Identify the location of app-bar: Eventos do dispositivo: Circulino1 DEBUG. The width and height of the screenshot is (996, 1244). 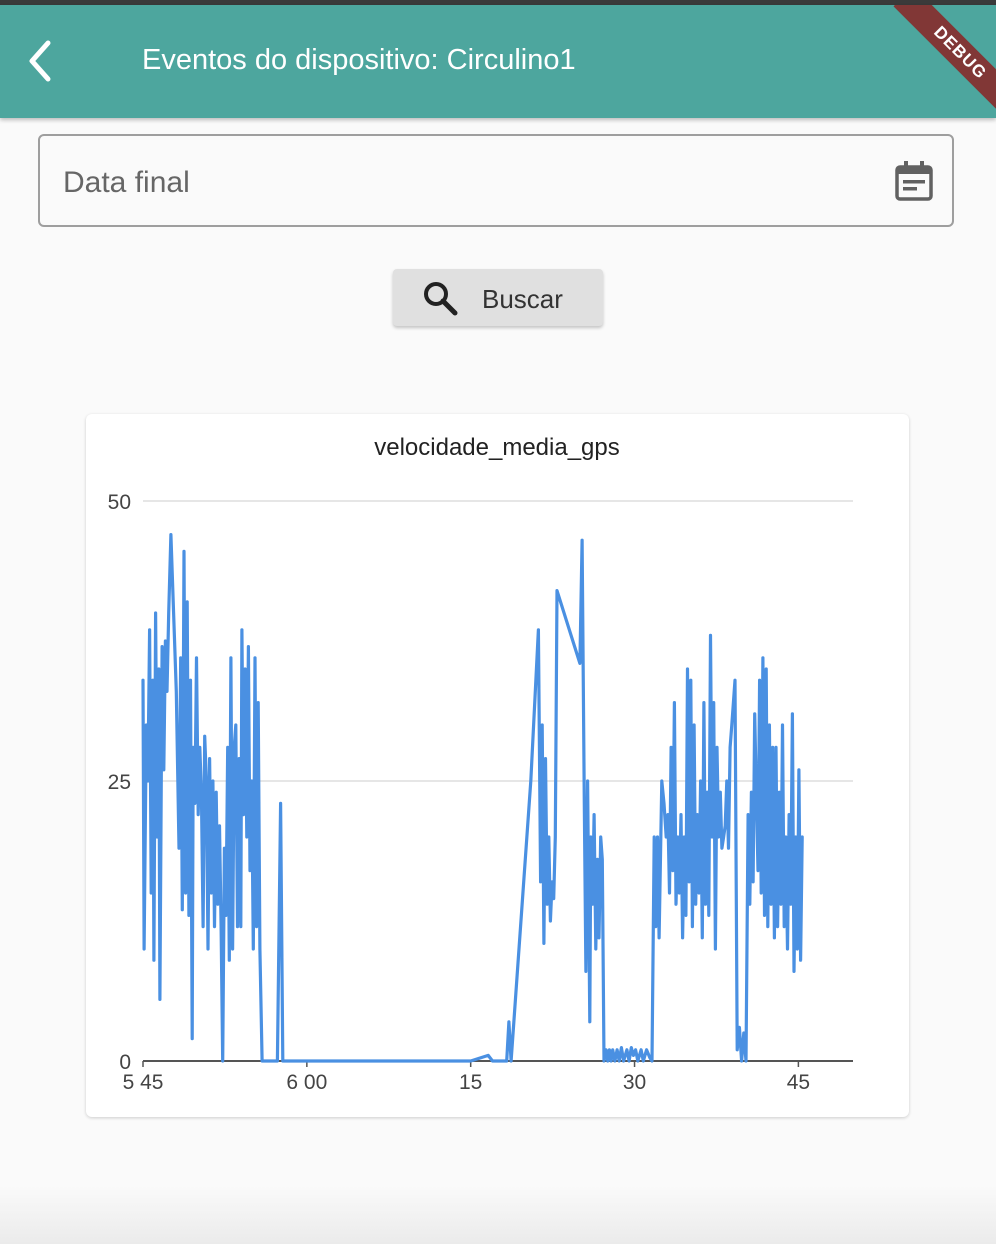
(498, 61).